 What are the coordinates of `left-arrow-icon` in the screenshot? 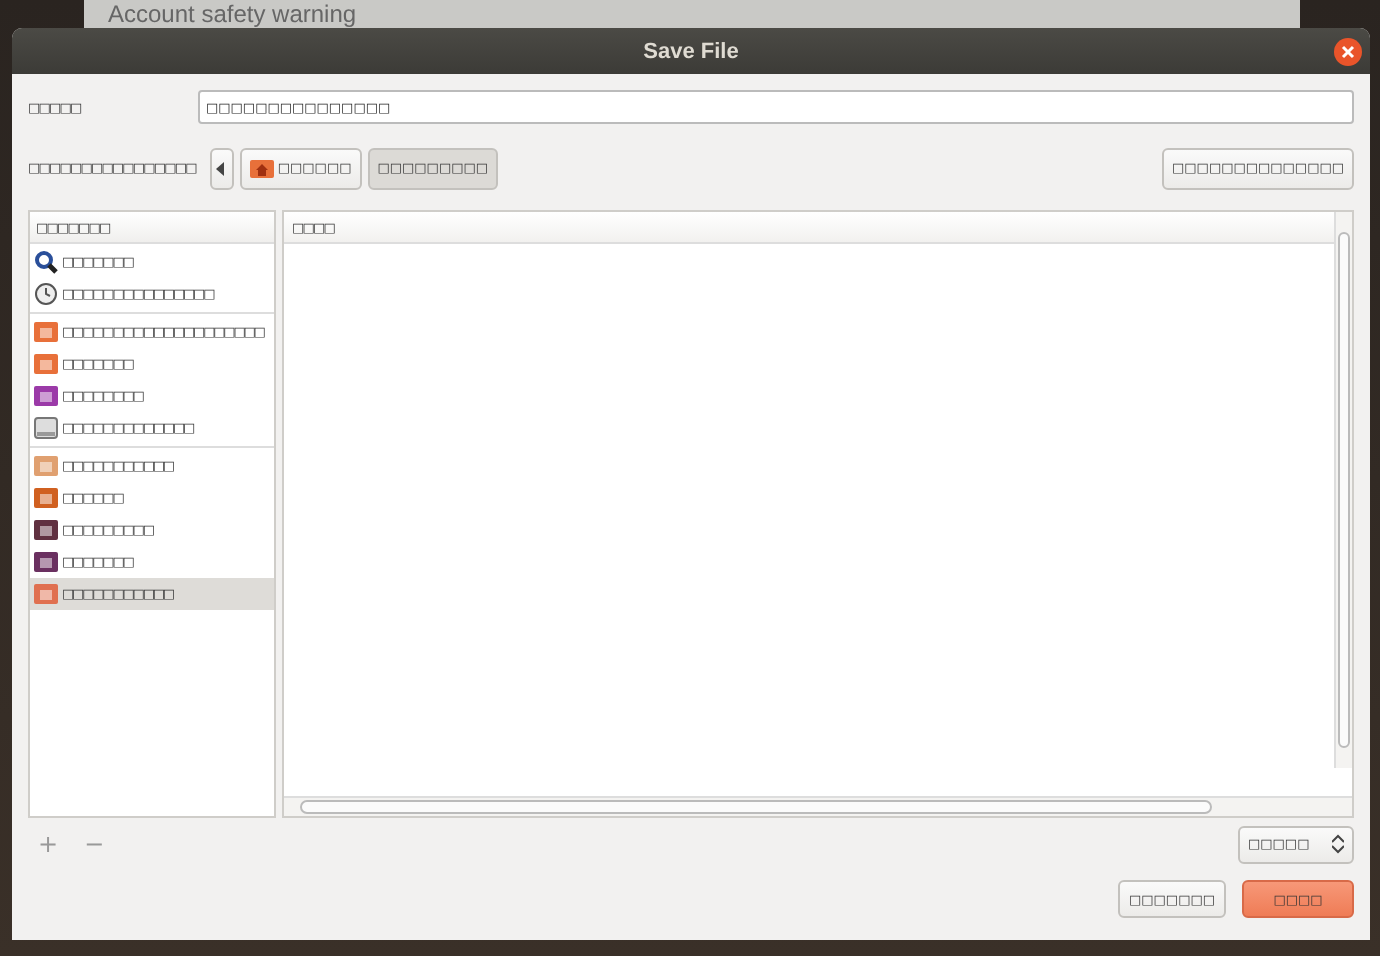 It's located at (221, 168).